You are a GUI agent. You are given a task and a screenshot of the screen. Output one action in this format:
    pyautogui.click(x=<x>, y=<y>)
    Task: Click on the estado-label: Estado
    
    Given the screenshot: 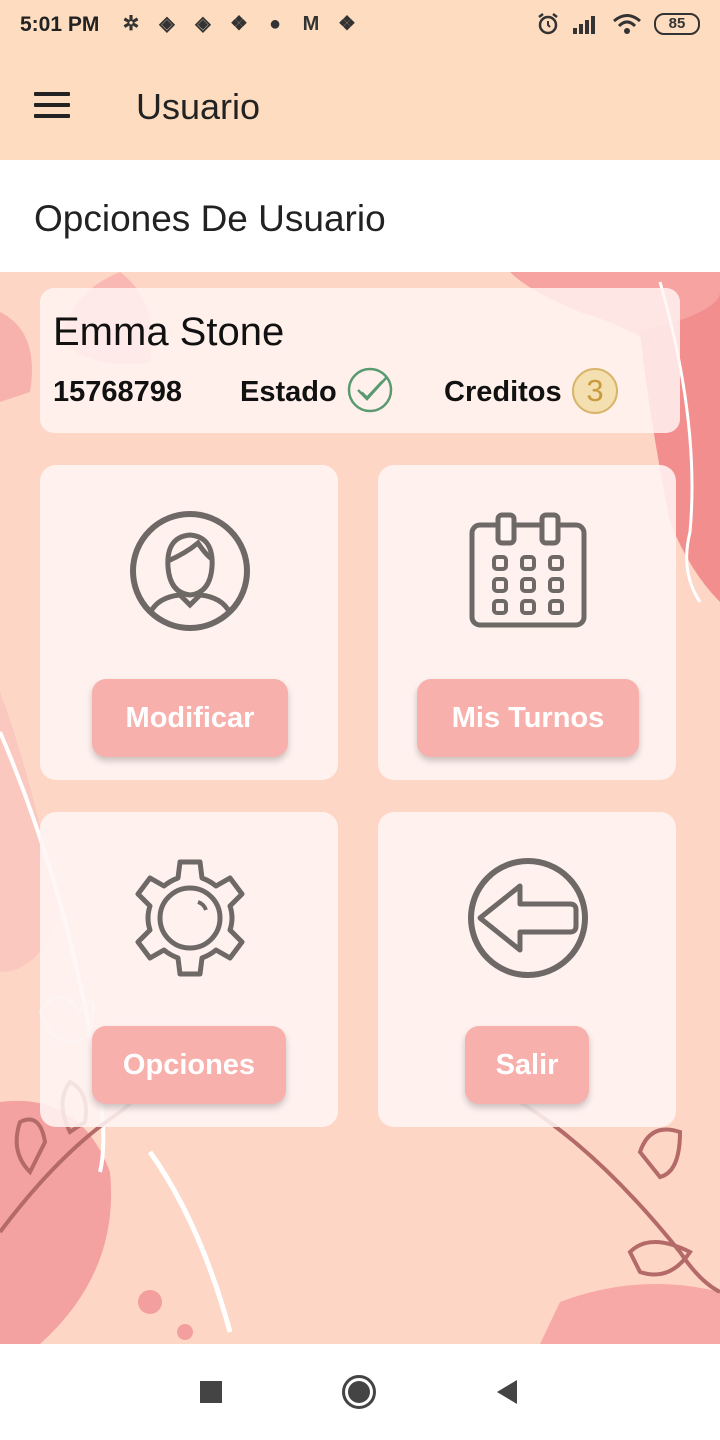 What is the action you would take?
    pyautogui.click(x=288, y=392)
    